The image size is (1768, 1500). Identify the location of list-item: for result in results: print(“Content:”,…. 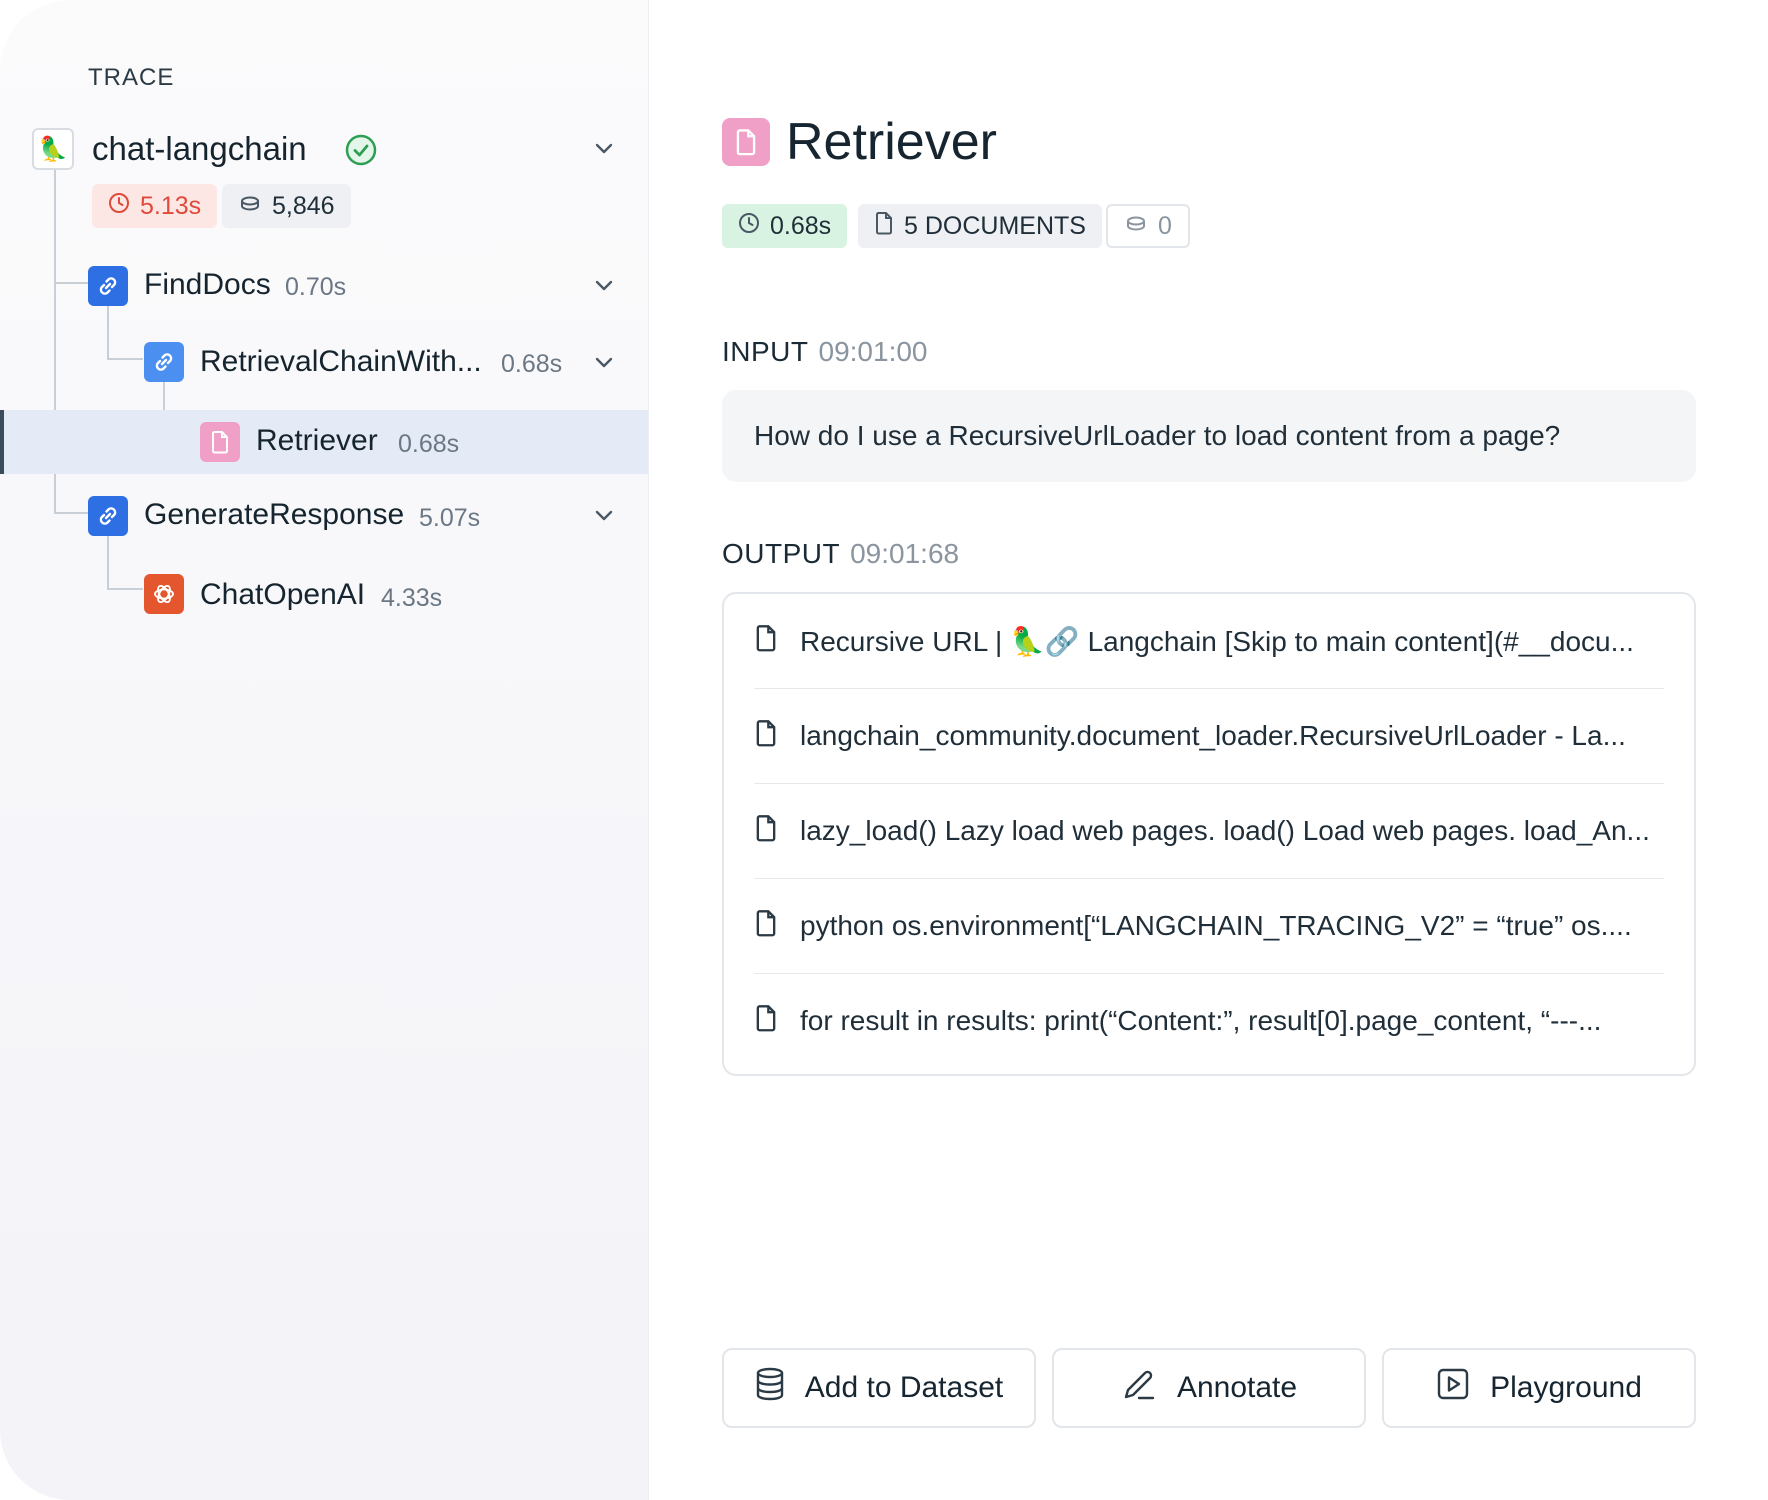
(1209, 1021).